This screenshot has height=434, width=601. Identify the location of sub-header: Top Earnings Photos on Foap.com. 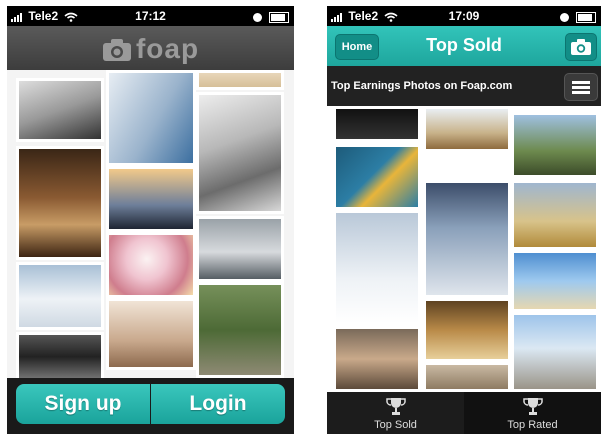
(464, 86).